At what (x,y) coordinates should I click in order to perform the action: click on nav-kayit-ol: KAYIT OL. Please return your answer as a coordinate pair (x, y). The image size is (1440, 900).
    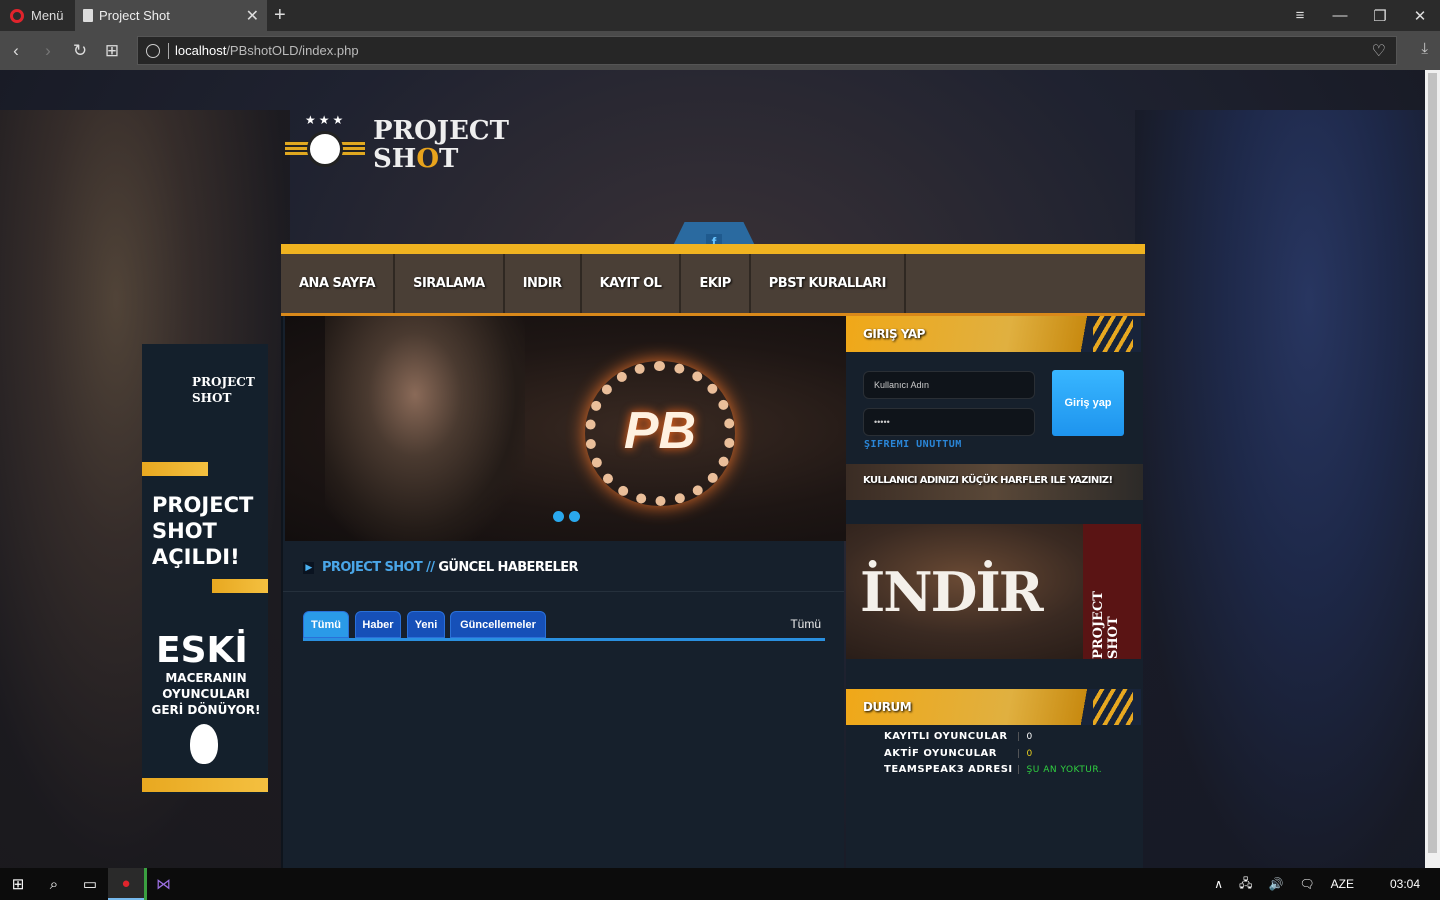
    Looking at the image, I should click on (632, 283).